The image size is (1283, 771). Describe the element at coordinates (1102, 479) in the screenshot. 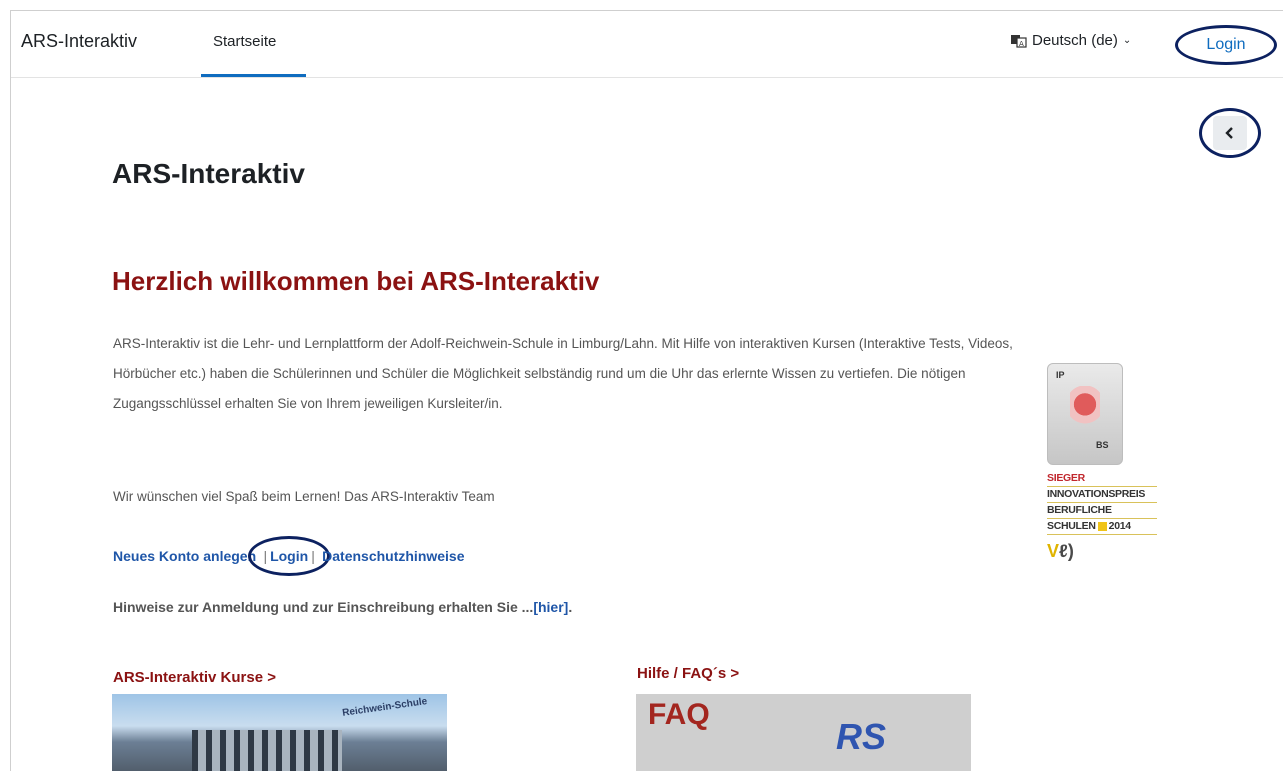

I see `award-line-1: SIEGER` at that location.